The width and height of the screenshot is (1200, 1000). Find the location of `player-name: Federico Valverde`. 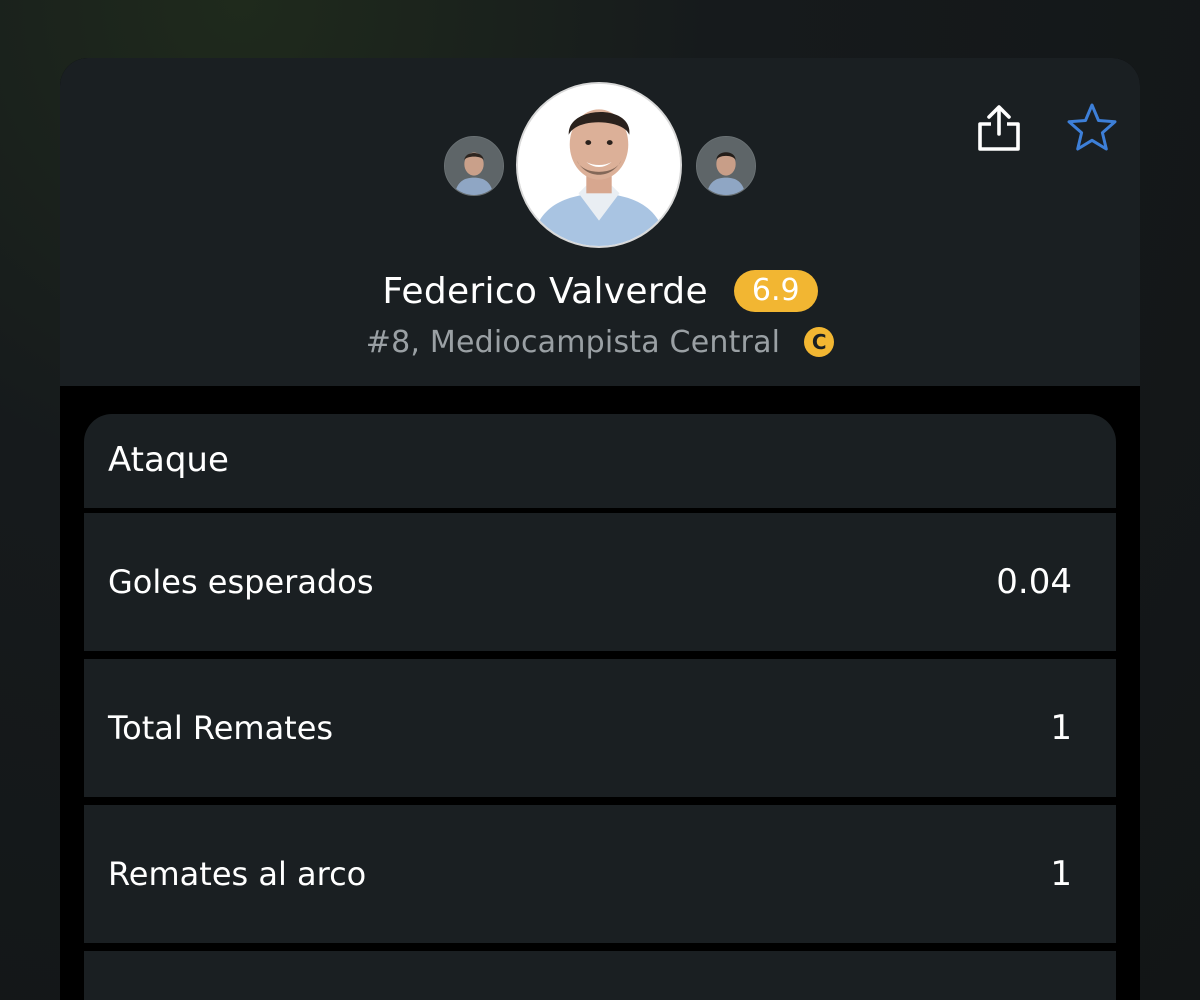

player-name: Federico Valverde is located at coordinates (545, 291).